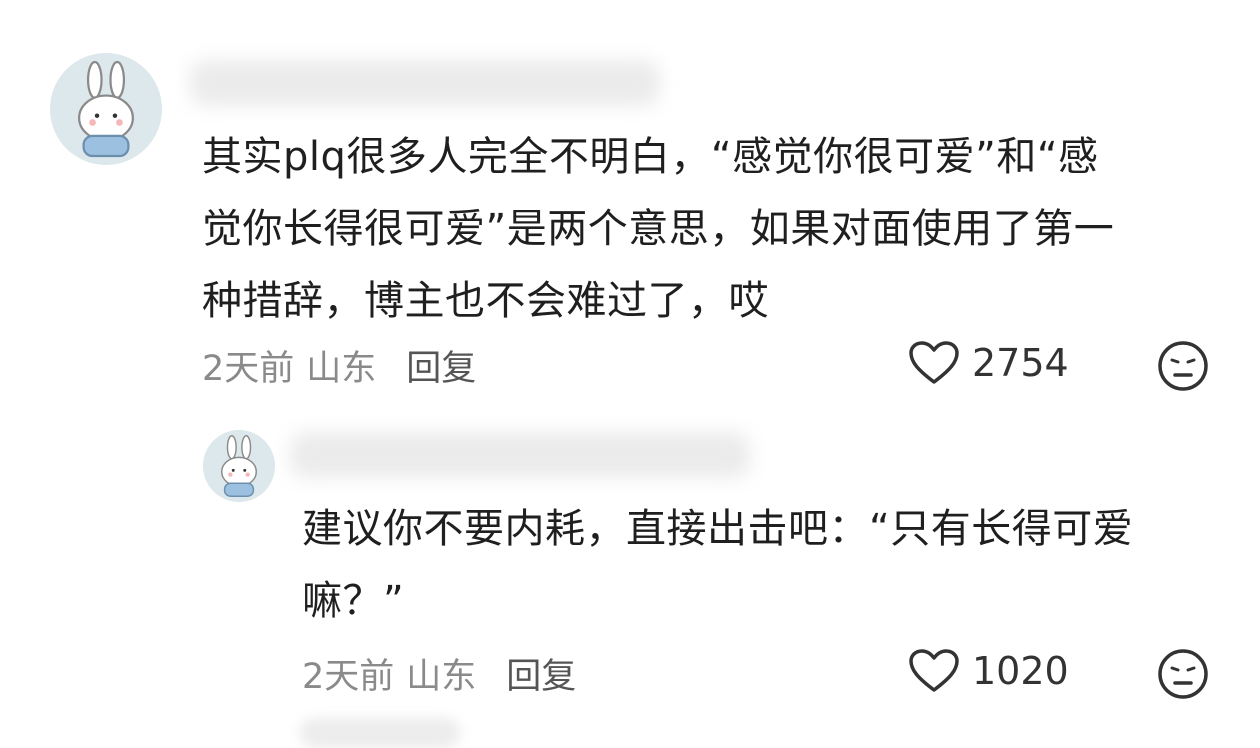  I want to click on comment-line: 种措辞，博主也不会难过了，哎, so click(485, 301).